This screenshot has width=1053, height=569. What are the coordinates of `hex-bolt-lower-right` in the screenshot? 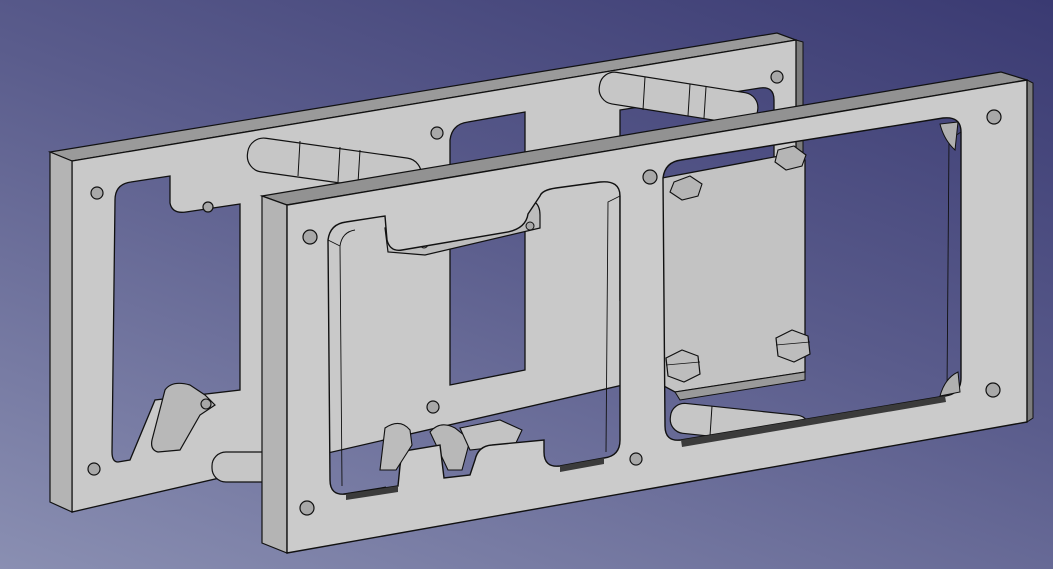 It's located at (793, 346).